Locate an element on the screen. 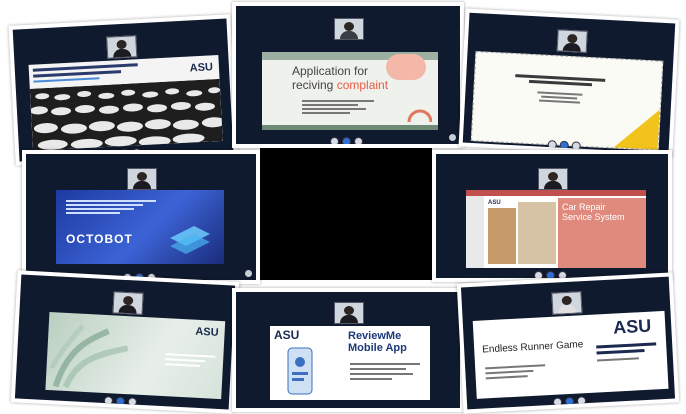 Image resolution: width=686 pixels, height=414 pixels. yellow-corner-shape is located at coordinates (636, 129).